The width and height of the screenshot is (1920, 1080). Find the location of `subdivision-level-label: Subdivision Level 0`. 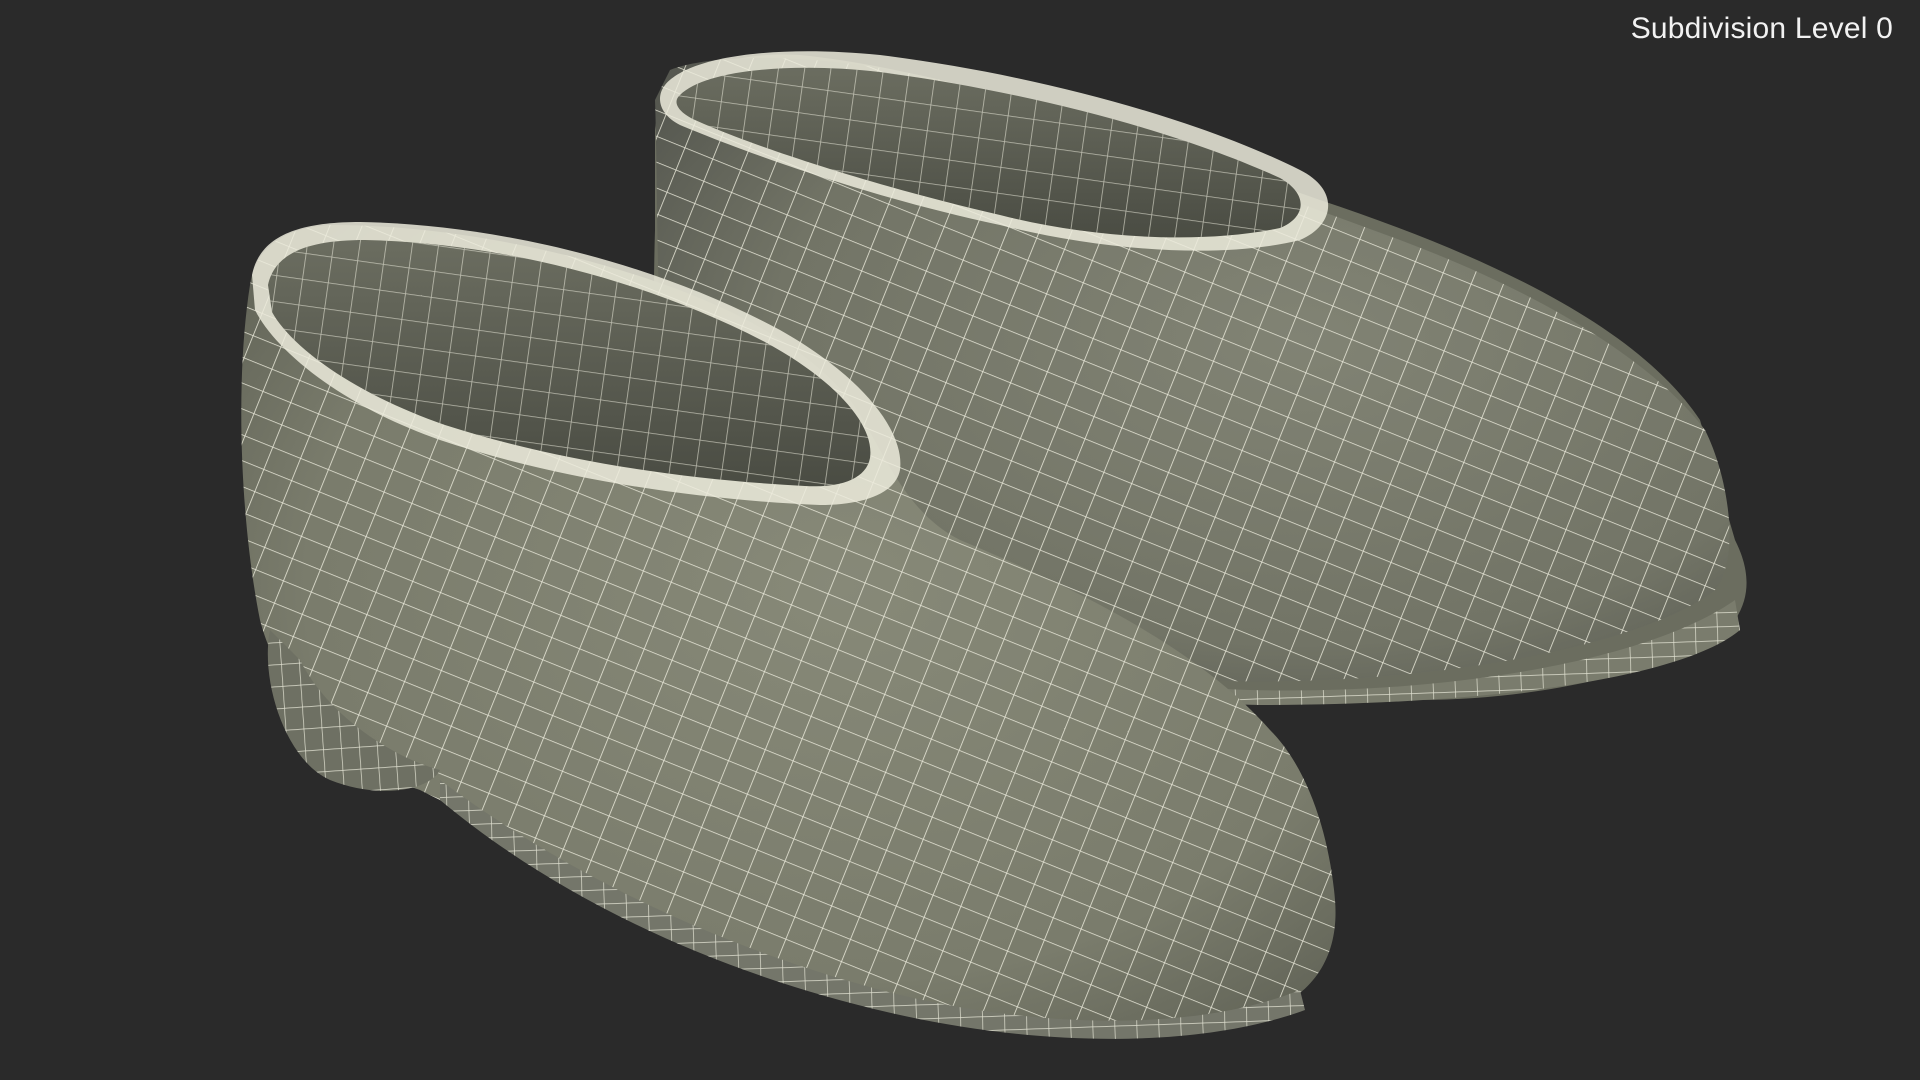

subdivision-level-label: Subdivision Level 0 is located at coordinates (1761, 28).